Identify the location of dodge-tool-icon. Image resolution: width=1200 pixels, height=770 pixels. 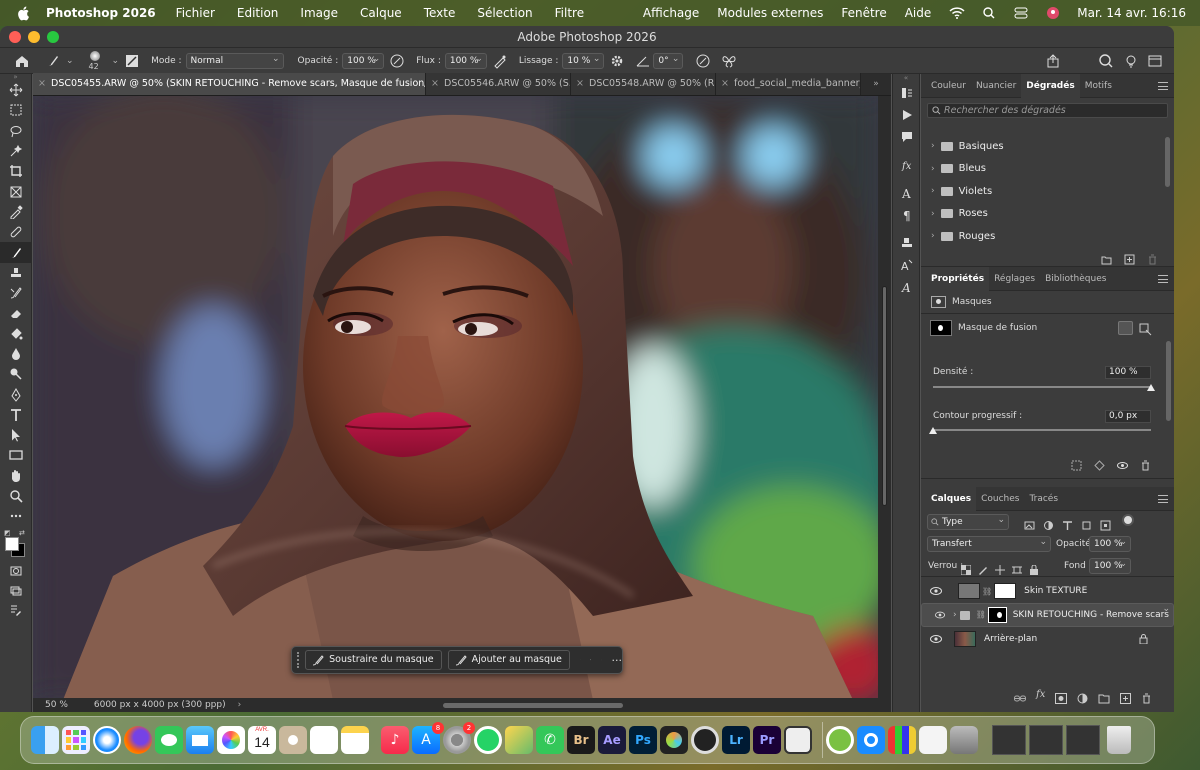
(16, 374).